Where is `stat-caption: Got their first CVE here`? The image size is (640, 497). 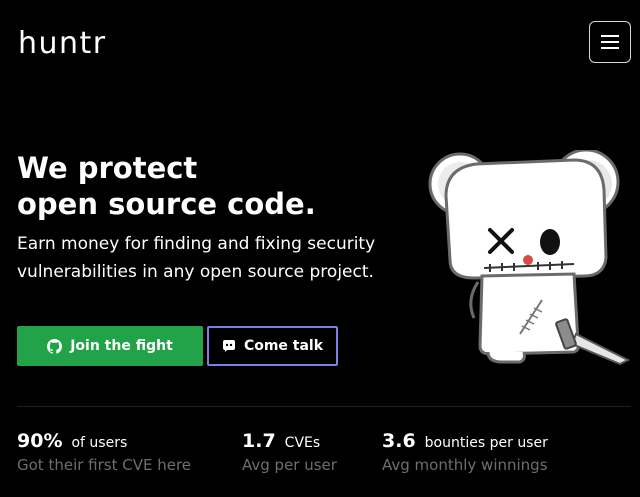
stat-caption: Got their first CVE here is located at coordinates (104, 465).